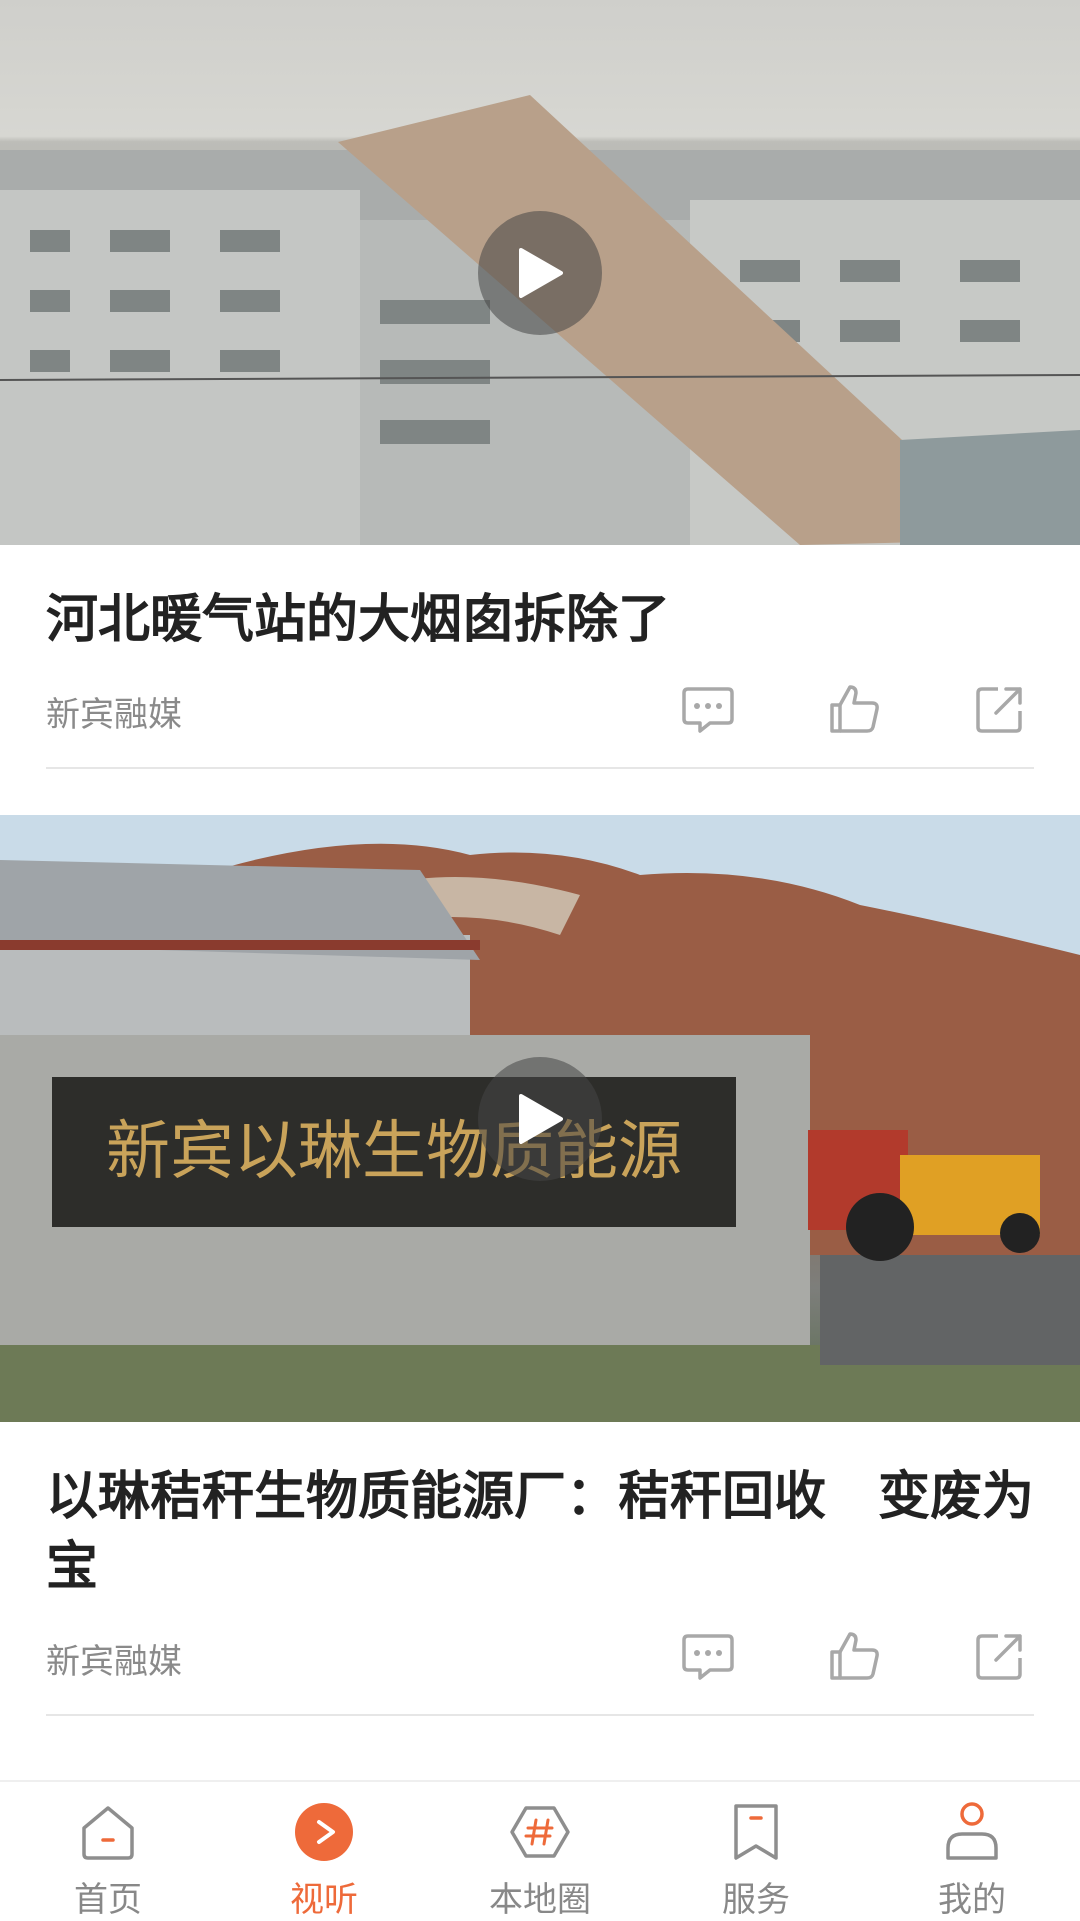  What do you see at coordinates (324, 1832) in the screenshot?
I see `play-circle-icon` at bounding box center [324, 1832].